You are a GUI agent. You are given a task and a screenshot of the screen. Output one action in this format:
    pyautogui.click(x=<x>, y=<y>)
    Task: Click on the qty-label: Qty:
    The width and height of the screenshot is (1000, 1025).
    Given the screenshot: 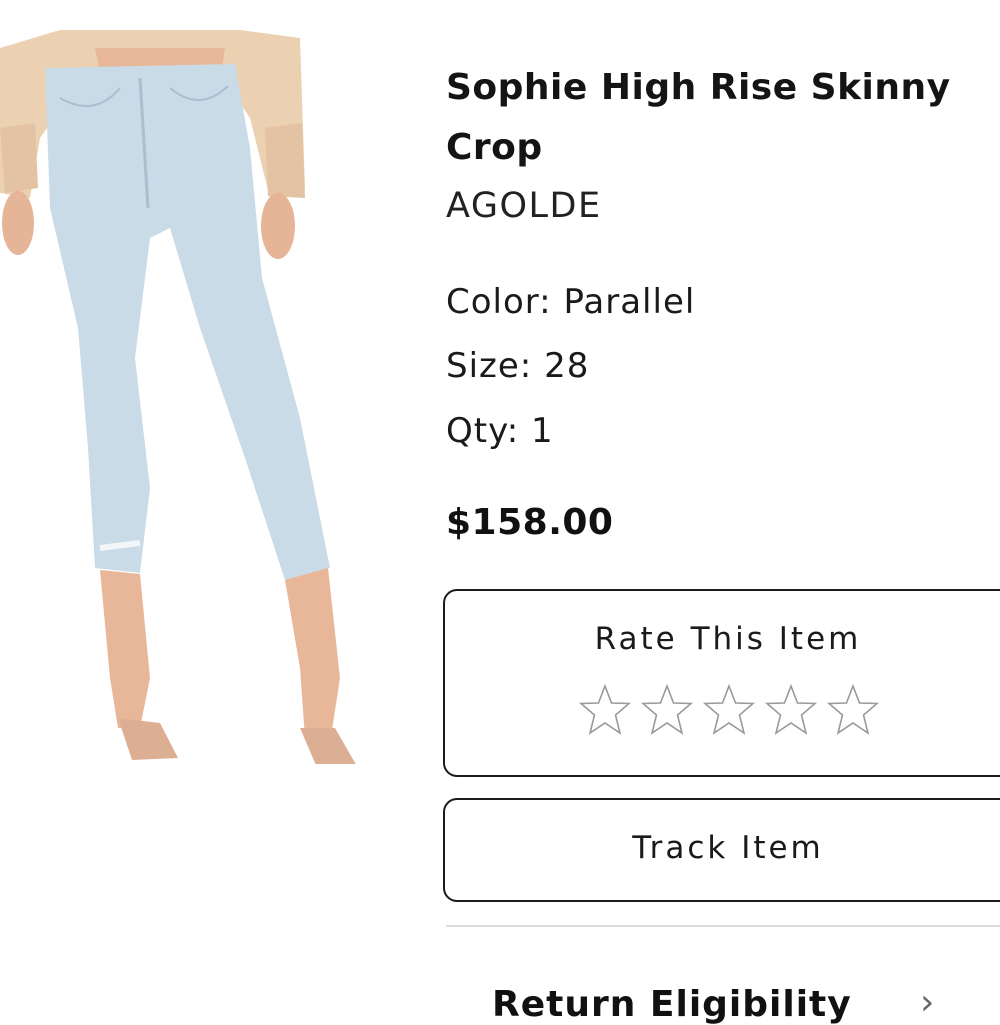 What is the action you would take?
    pyautogui.click(x=489, y=431)
    